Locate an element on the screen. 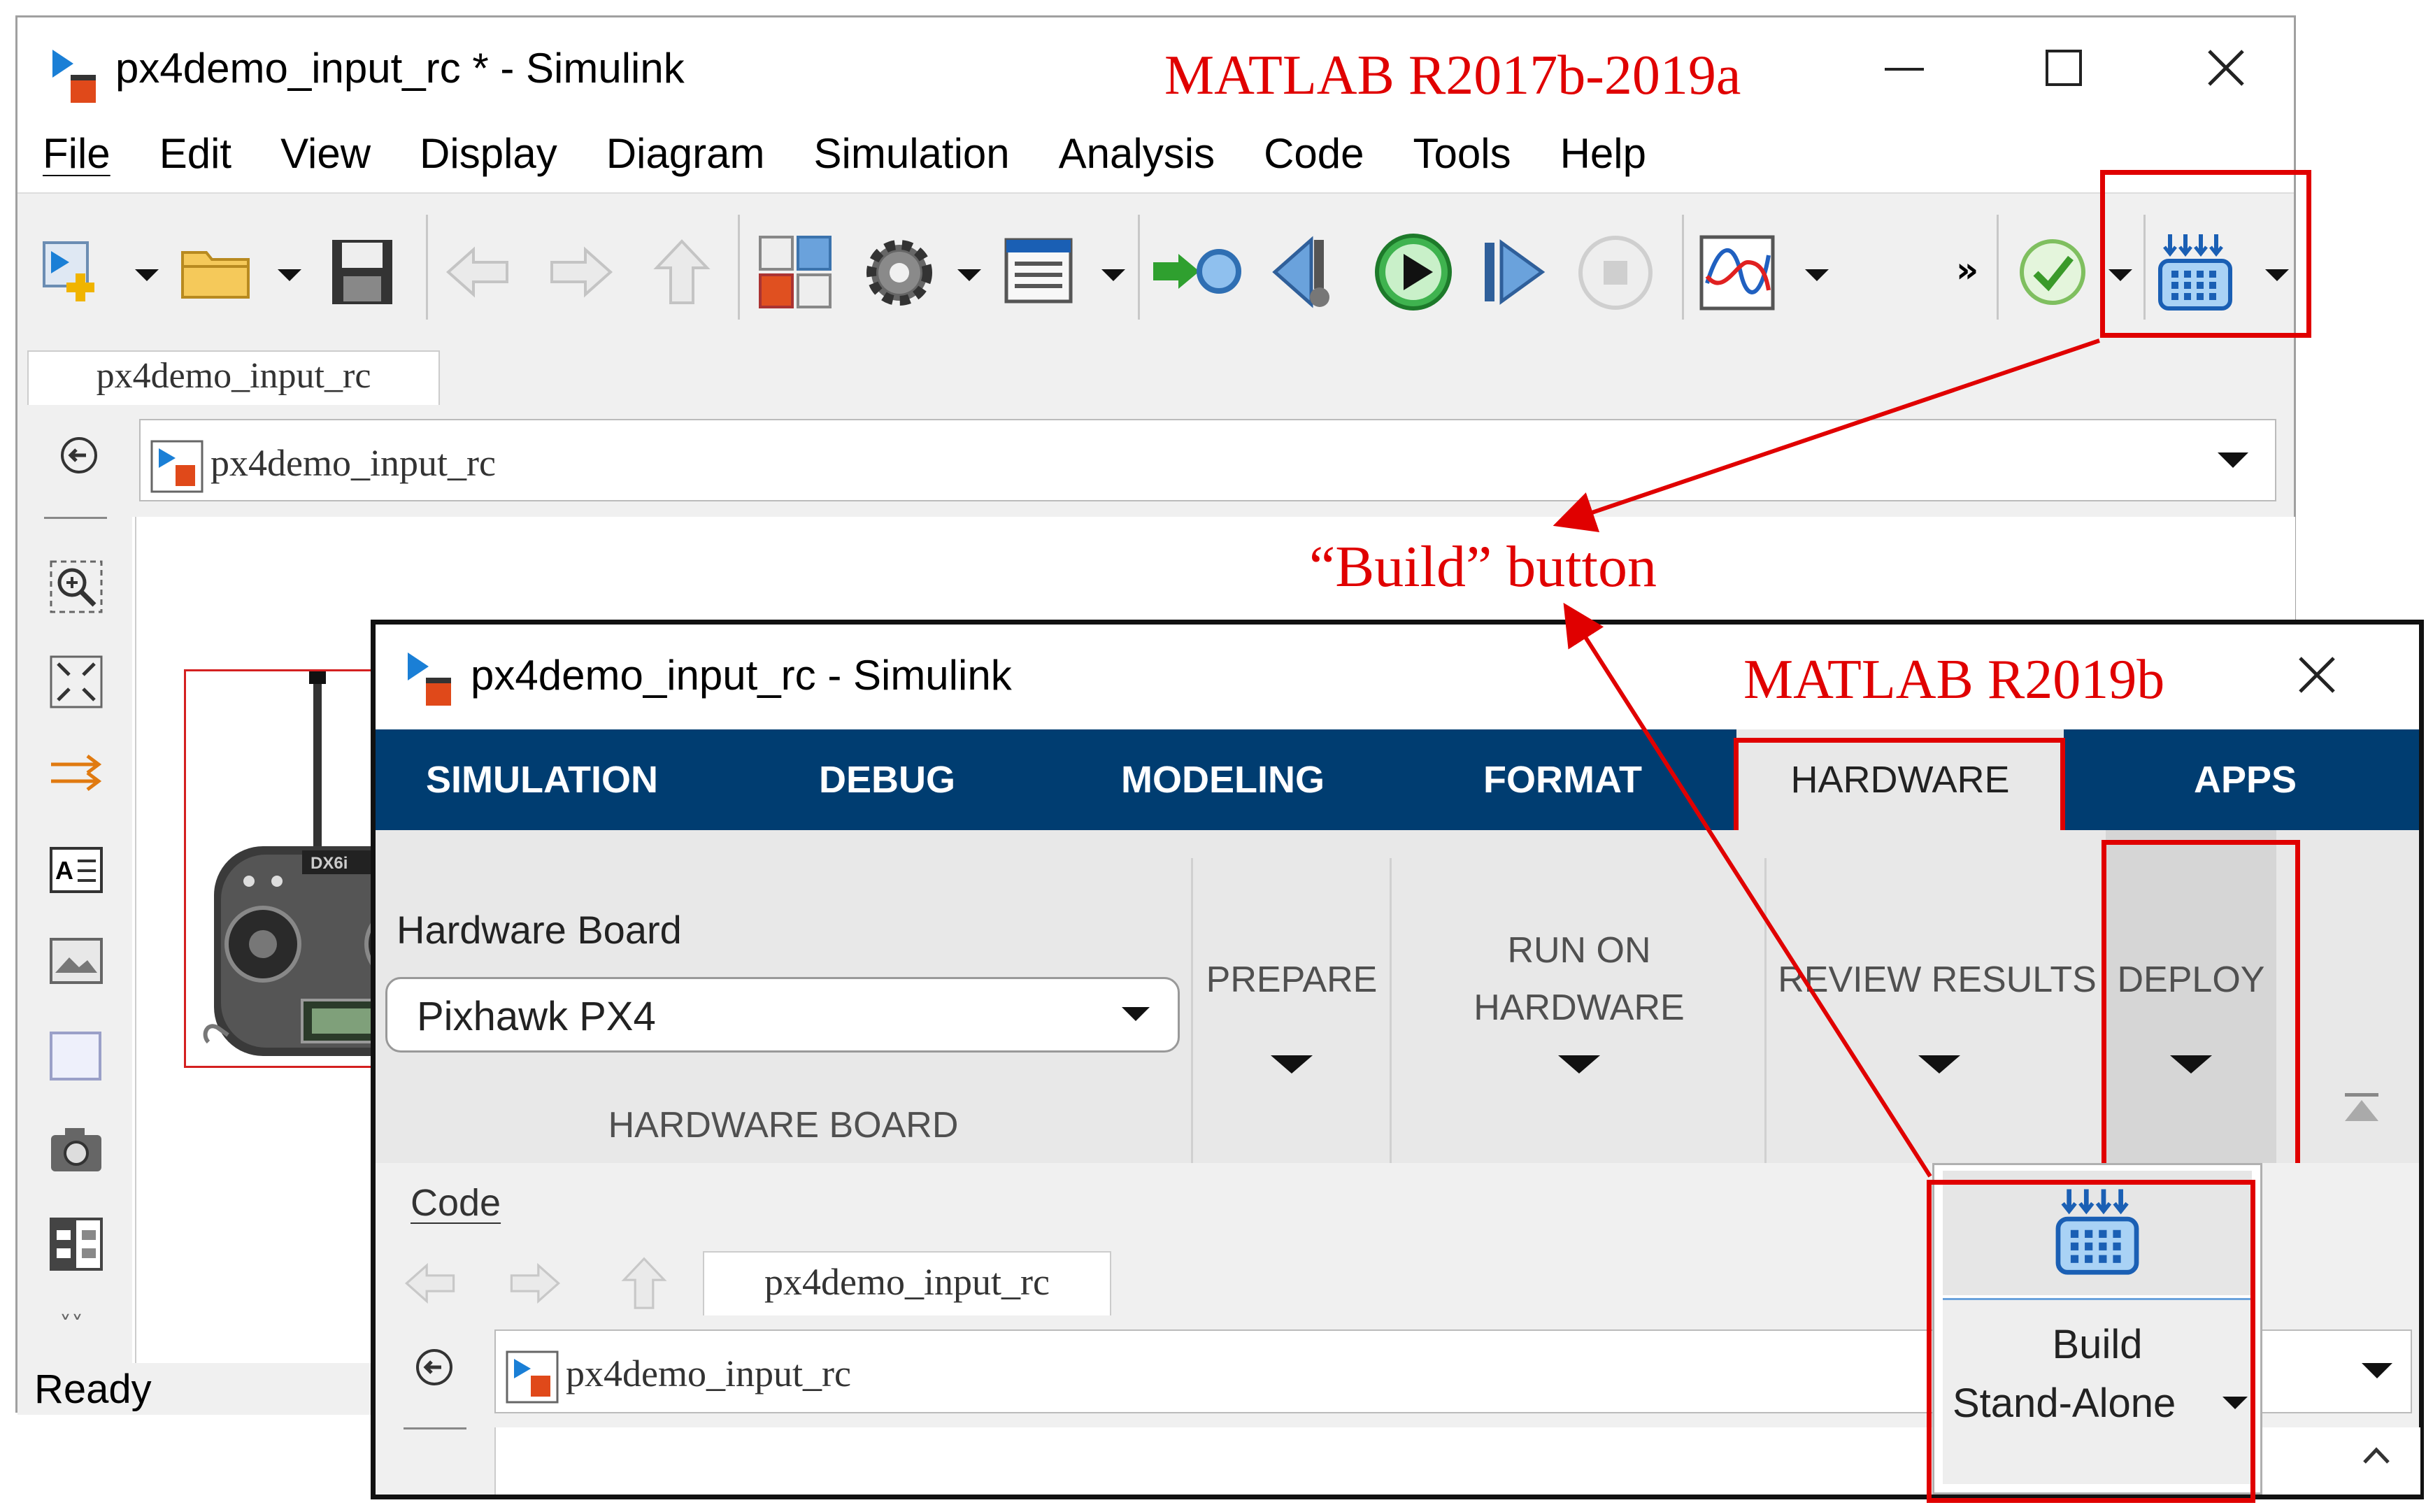  annotation-icon: A is located at coordinates (76, 870).